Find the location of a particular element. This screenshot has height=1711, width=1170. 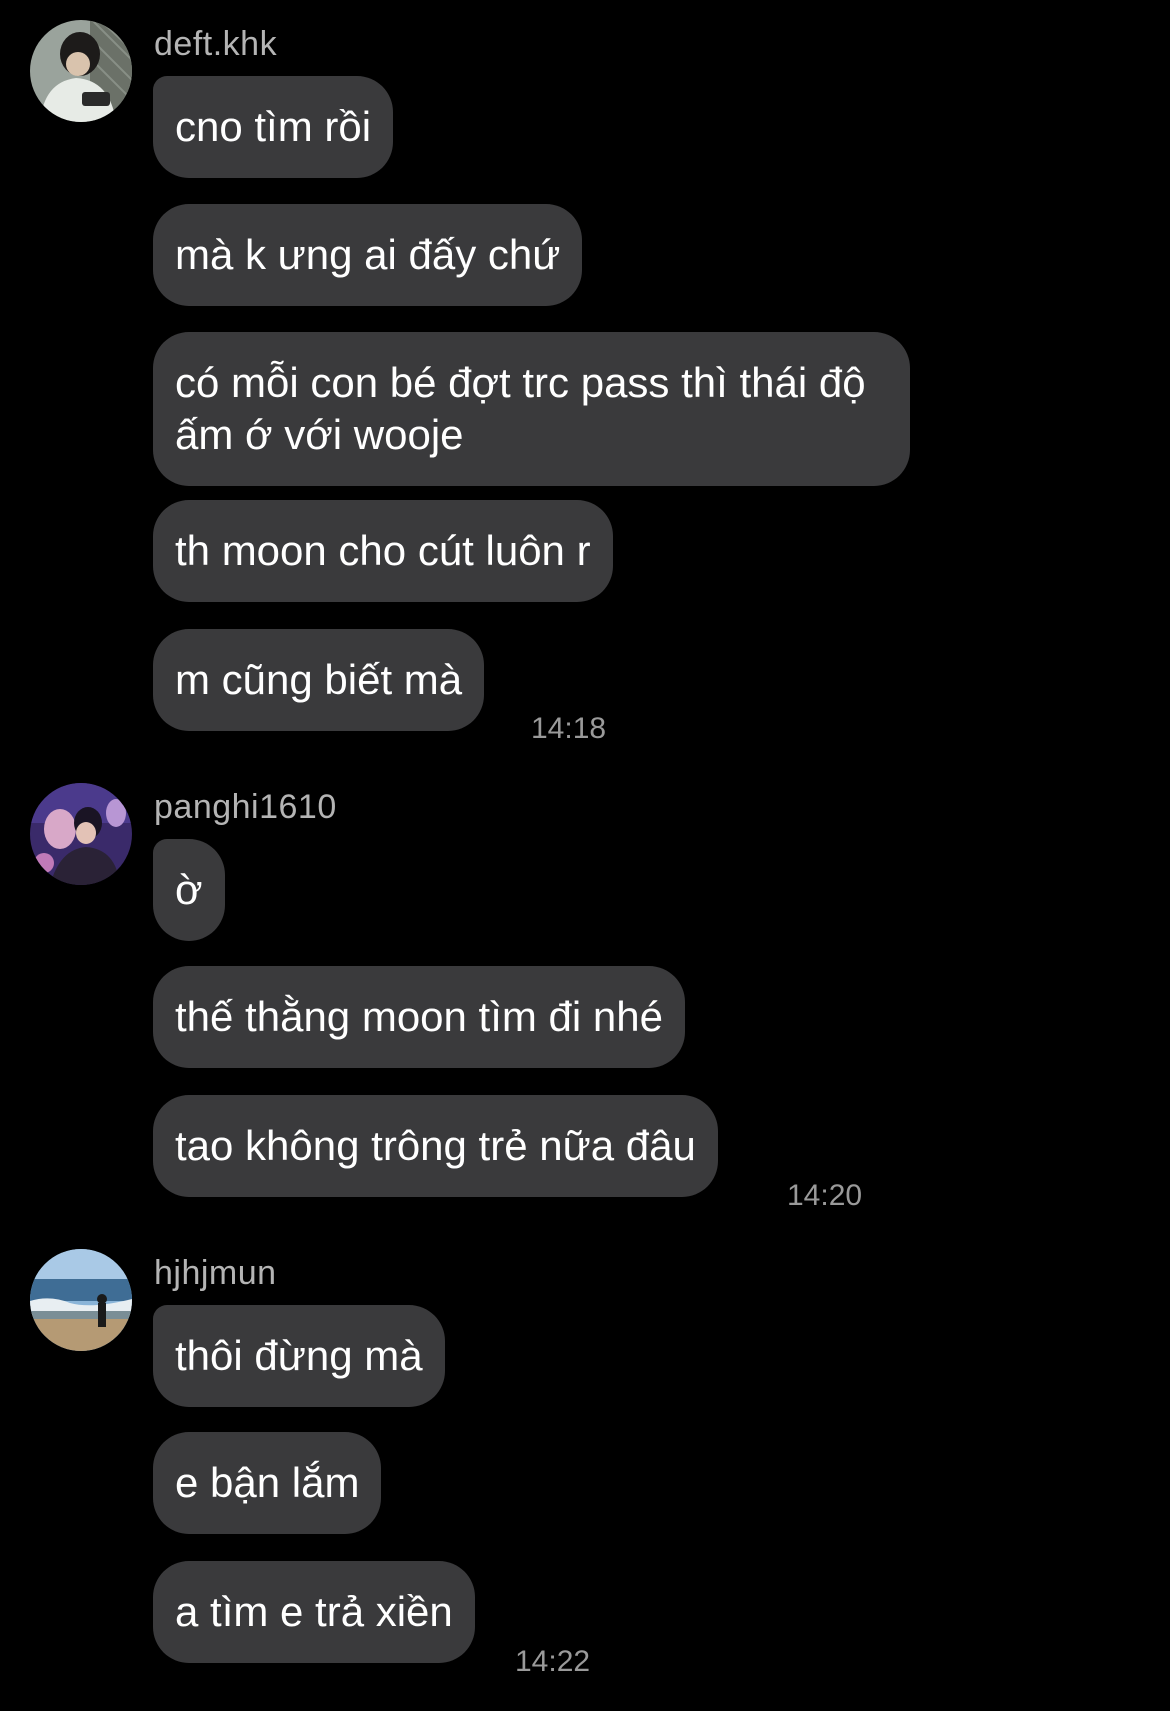

sender-username: hjhjmun is located at coordinates (215, 1273).